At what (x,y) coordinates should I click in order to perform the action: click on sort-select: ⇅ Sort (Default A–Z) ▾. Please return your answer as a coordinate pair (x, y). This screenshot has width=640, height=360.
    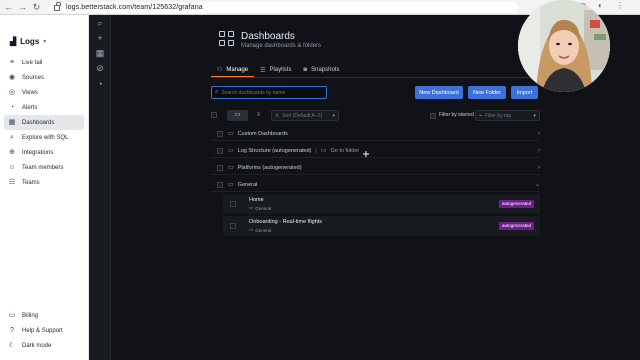
    Looking at the image, I should click on (305, 115).